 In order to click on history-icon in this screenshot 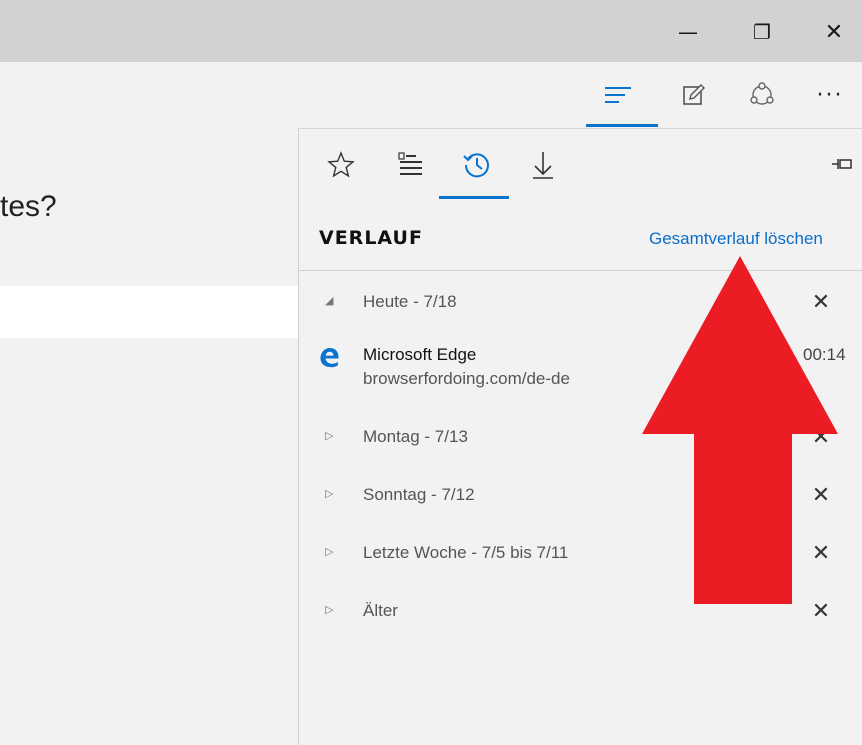, I will do `click(476, 165)`.